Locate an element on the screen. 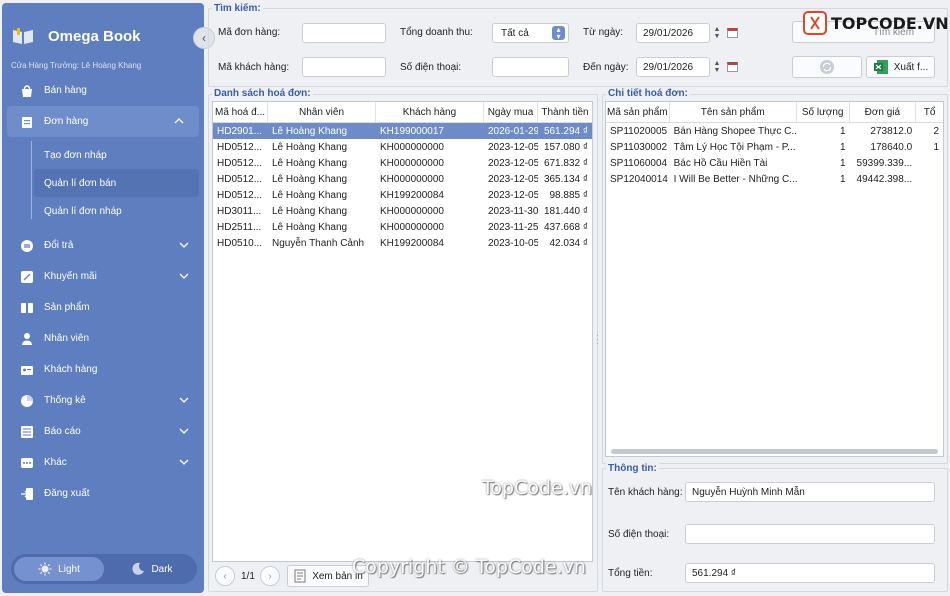 The image size is (950, 596). horizontal-scrollbar is located at coordinates (774, 451).